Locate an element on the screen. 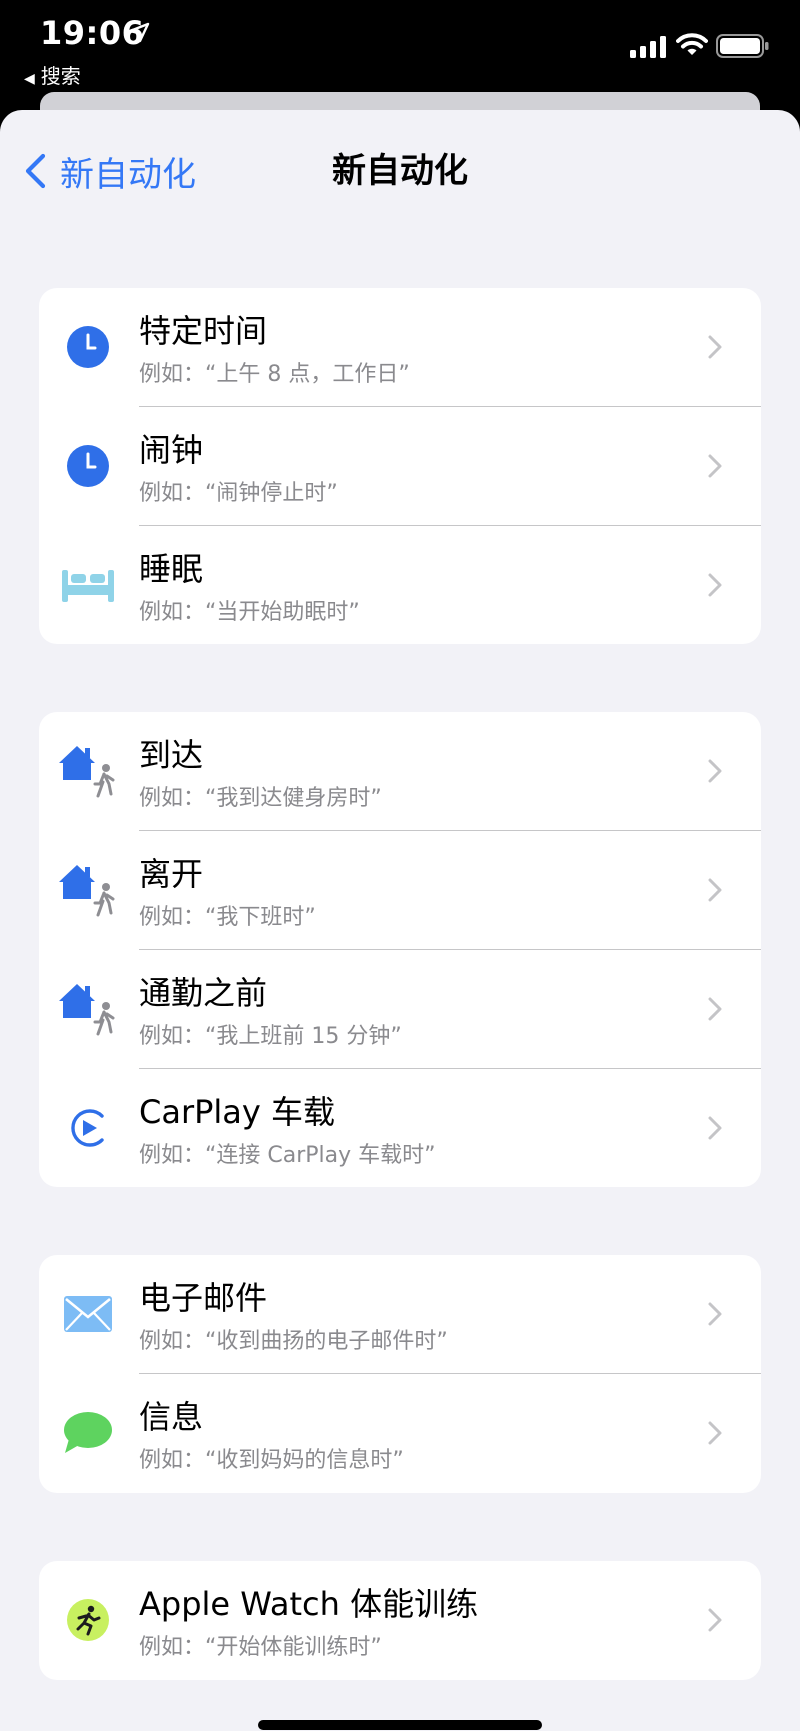 The image size is (800, 1731). group-workout: Apple Watch 体能训练 例如：“开始体能训练时” is located at coordinates (400, 1620).